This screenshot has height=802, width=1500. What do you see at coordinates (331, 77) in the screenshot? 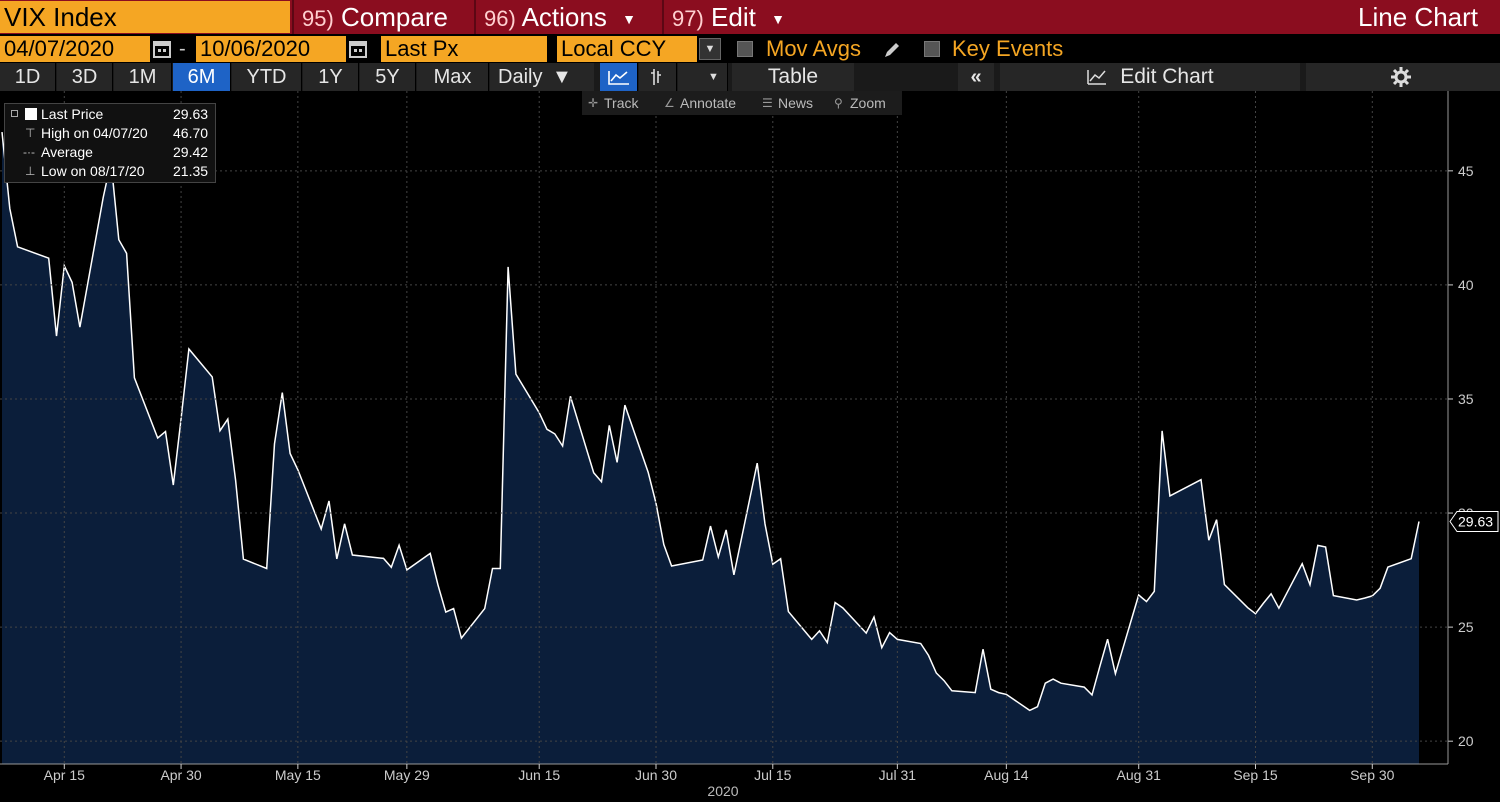
I see `range-1y-button: 1Y` at bounding box center [331, 77].